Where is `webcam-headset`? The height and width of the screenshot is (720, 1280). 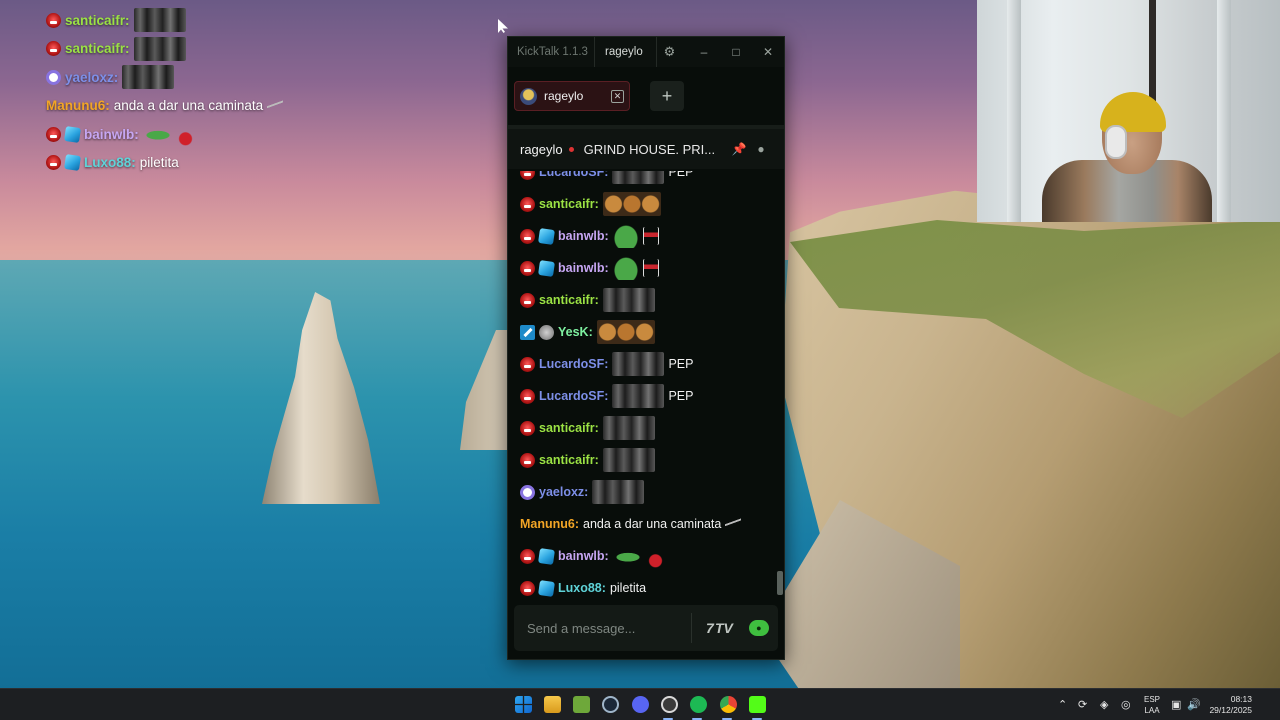
webcam-headset is located at coordinates (1116, 142).